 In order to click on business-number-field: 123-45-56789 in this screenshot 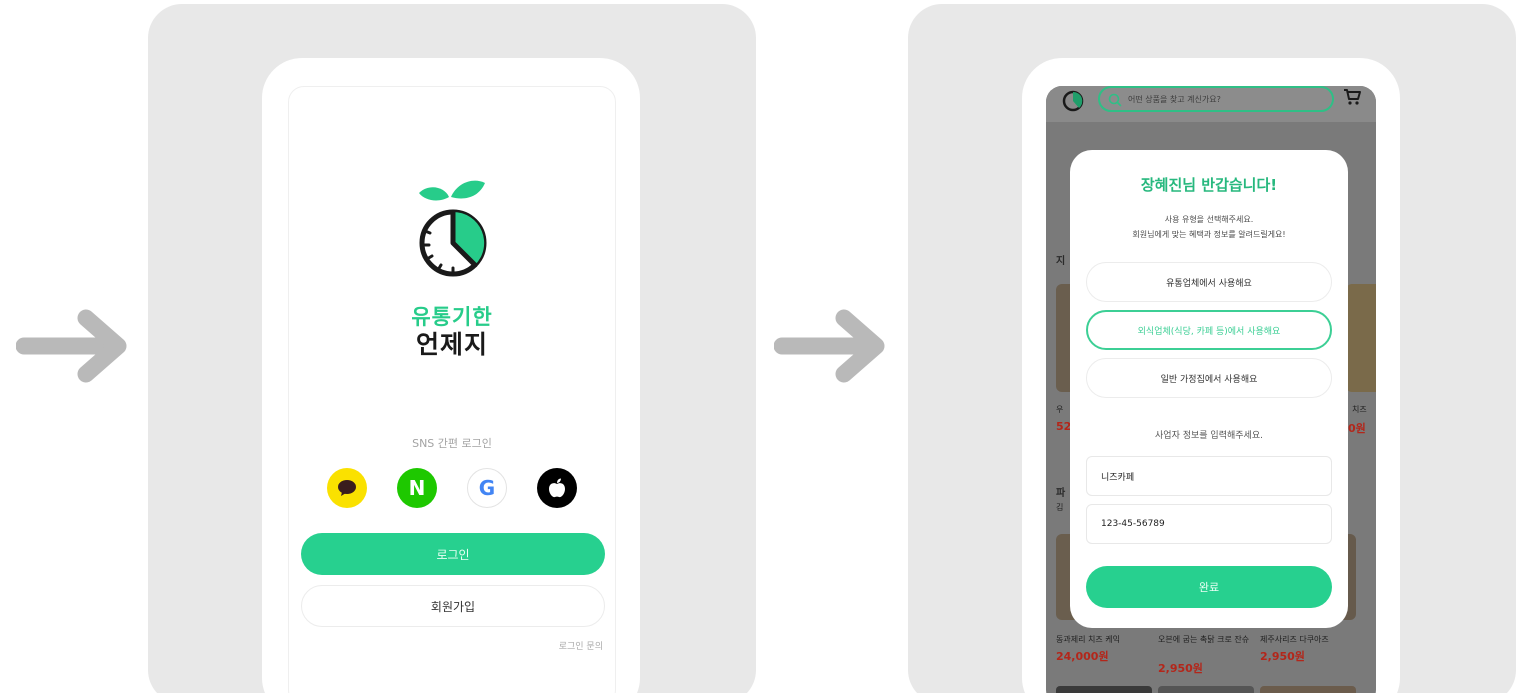, I will do `click(1209, 524)`.